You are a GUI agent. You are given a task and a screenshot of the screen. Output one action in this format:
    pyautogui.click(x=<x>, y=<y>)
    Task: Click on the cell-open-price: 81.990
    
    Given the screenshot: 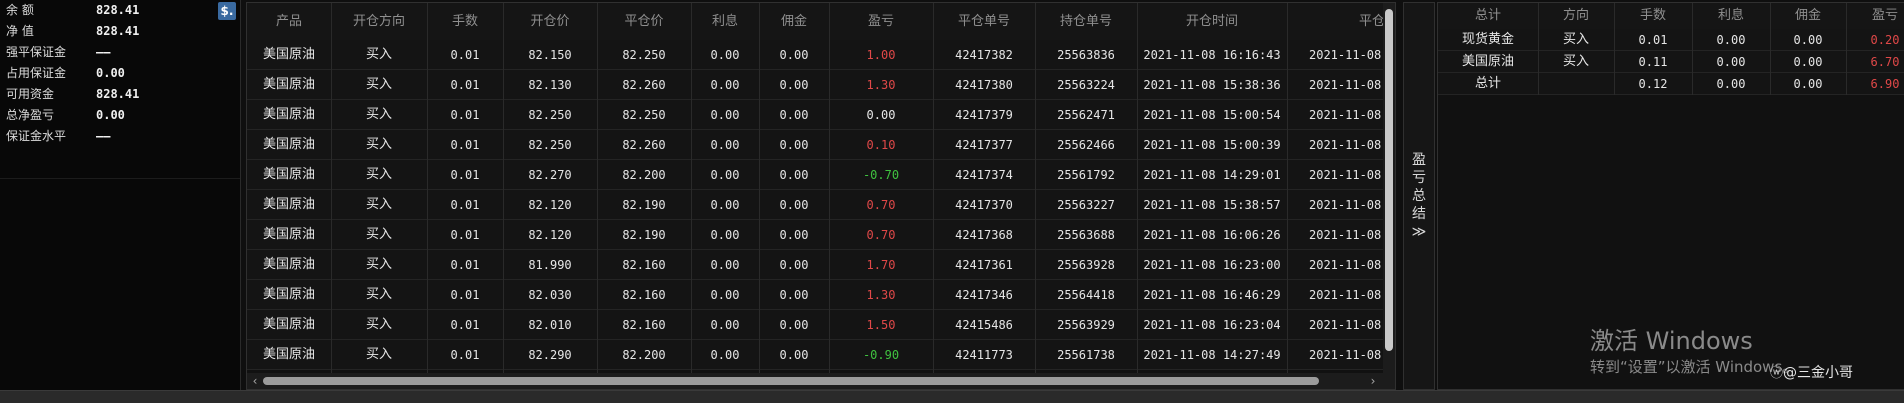 What is the action you would take?
    pyautogui.click(x=550, y=265)
    